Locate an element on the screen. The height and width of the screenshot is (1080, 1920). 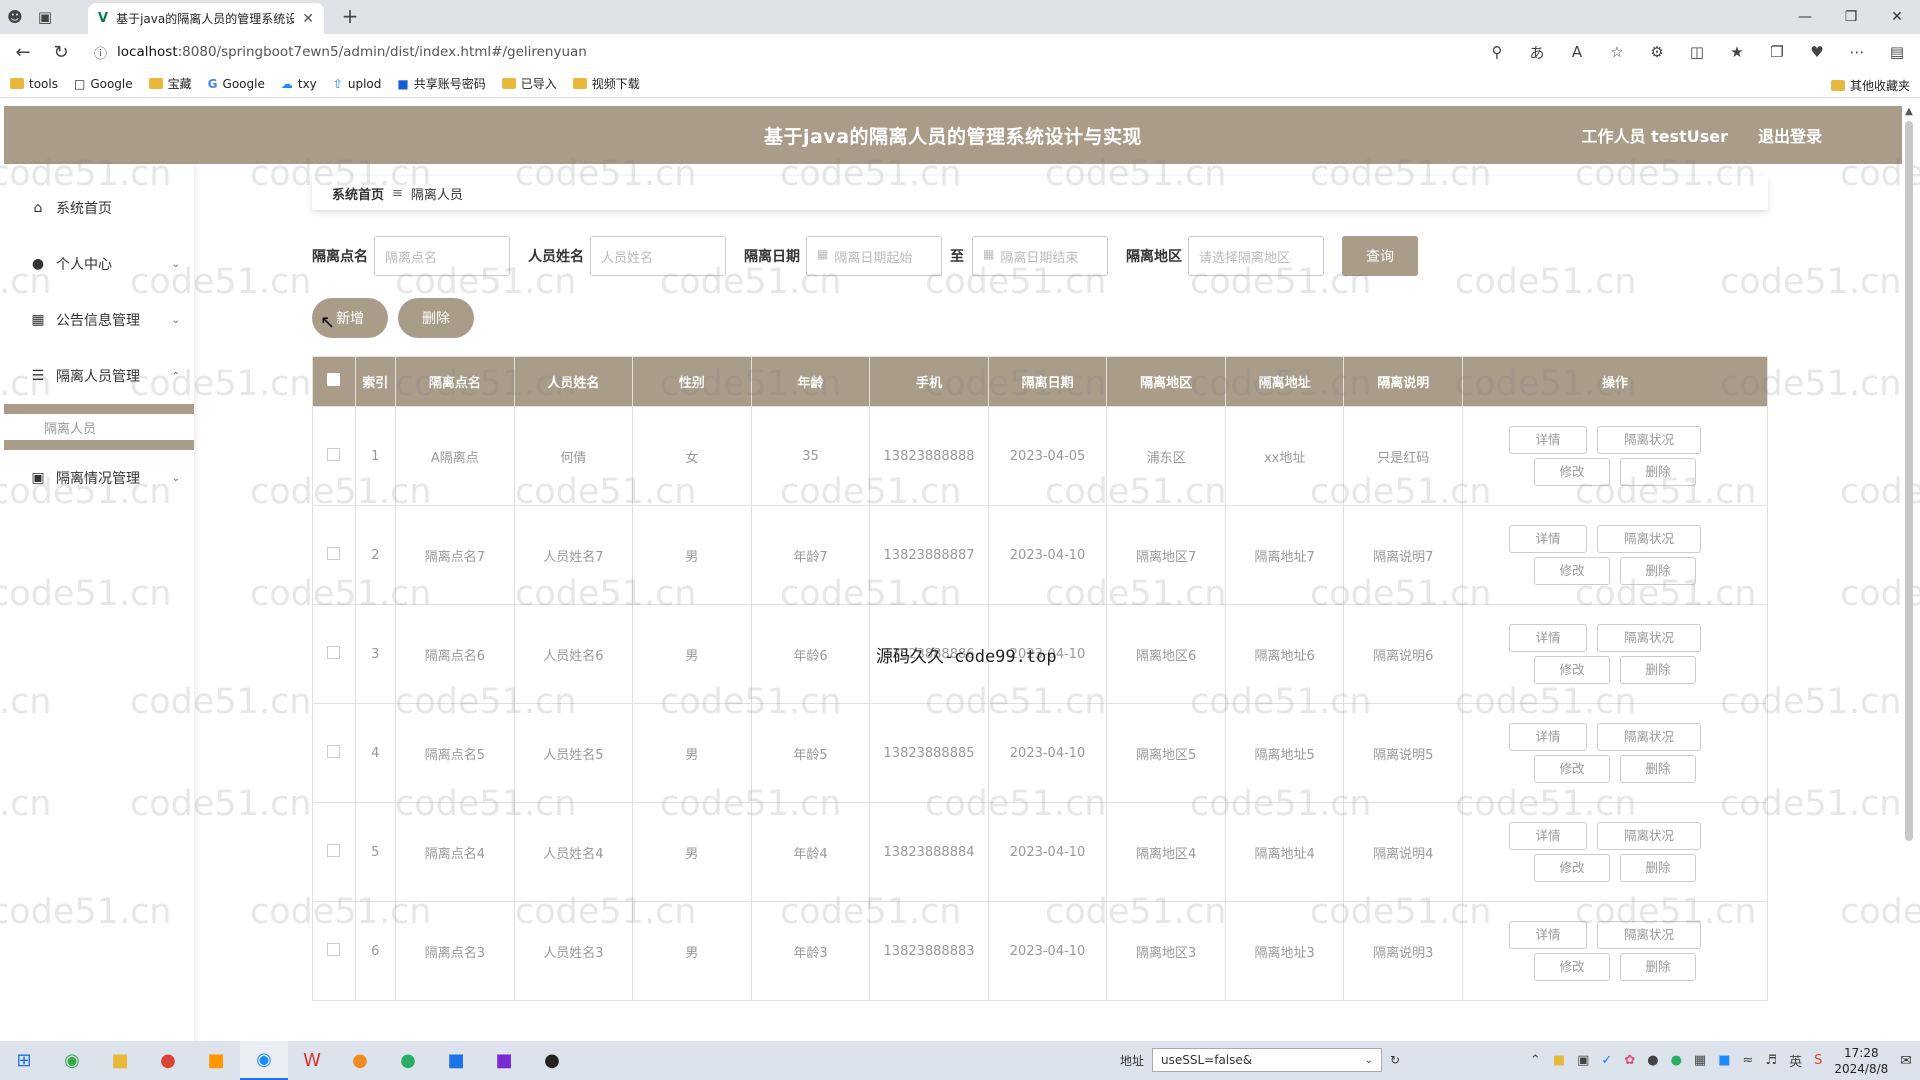
tray-app-icon: ■ is located at coordinates (1559, 1060).